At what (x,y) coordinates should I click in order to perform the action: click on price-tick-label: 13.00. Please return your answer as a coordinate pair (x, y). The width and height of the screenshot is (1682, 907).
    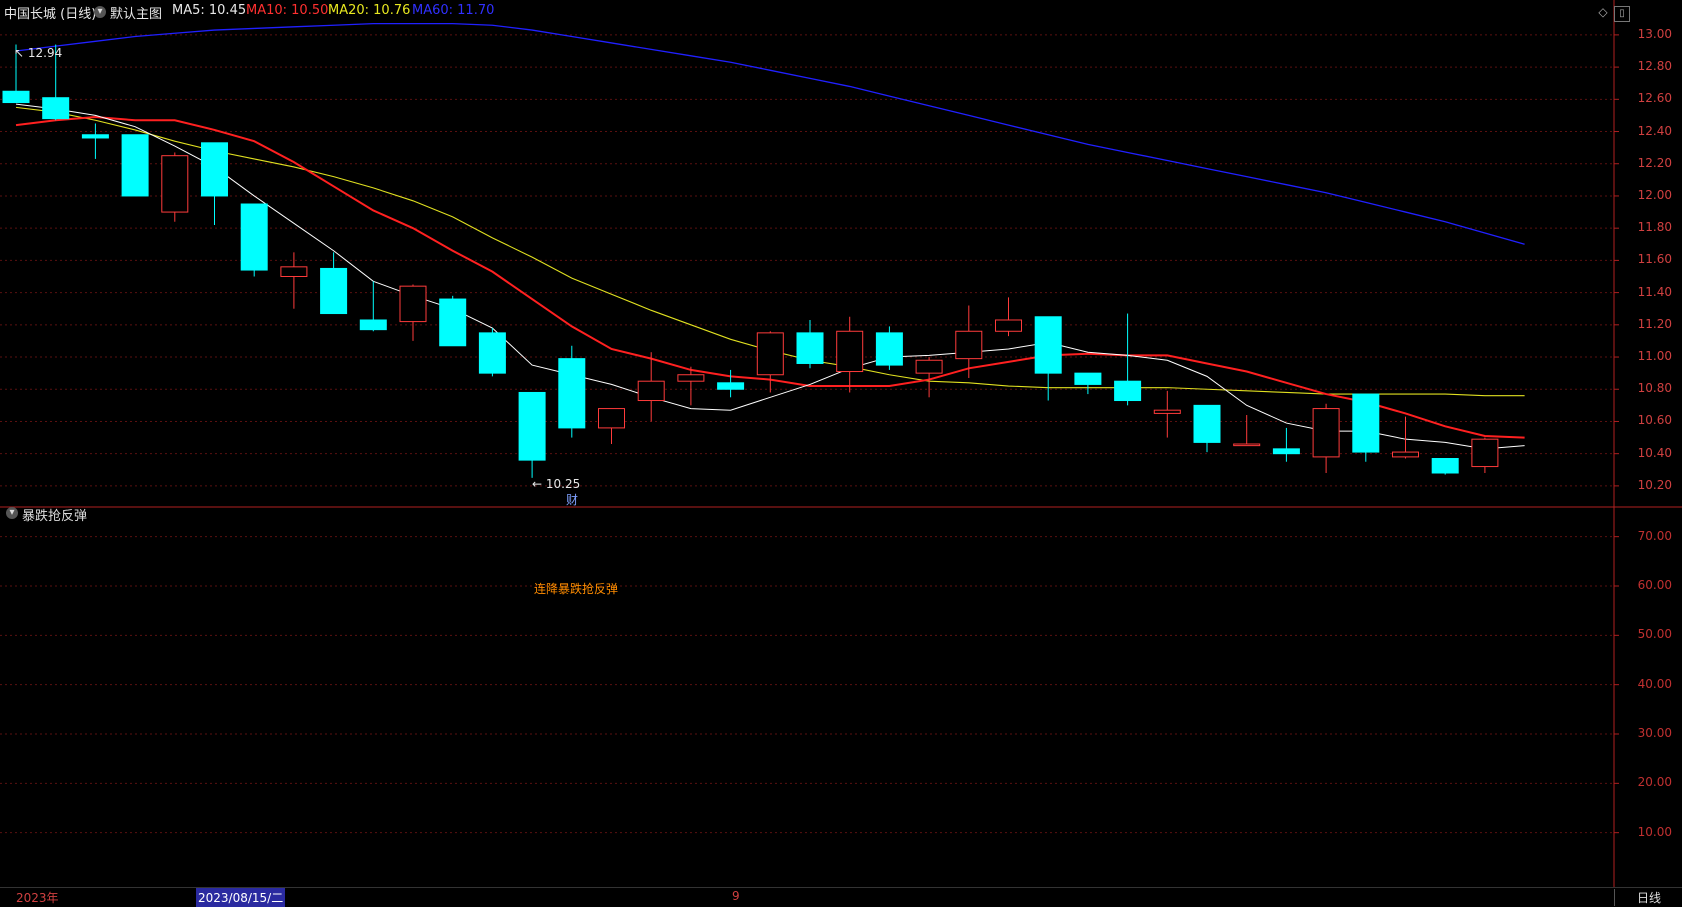
    Looking at the image, I should click on (1654, 33).